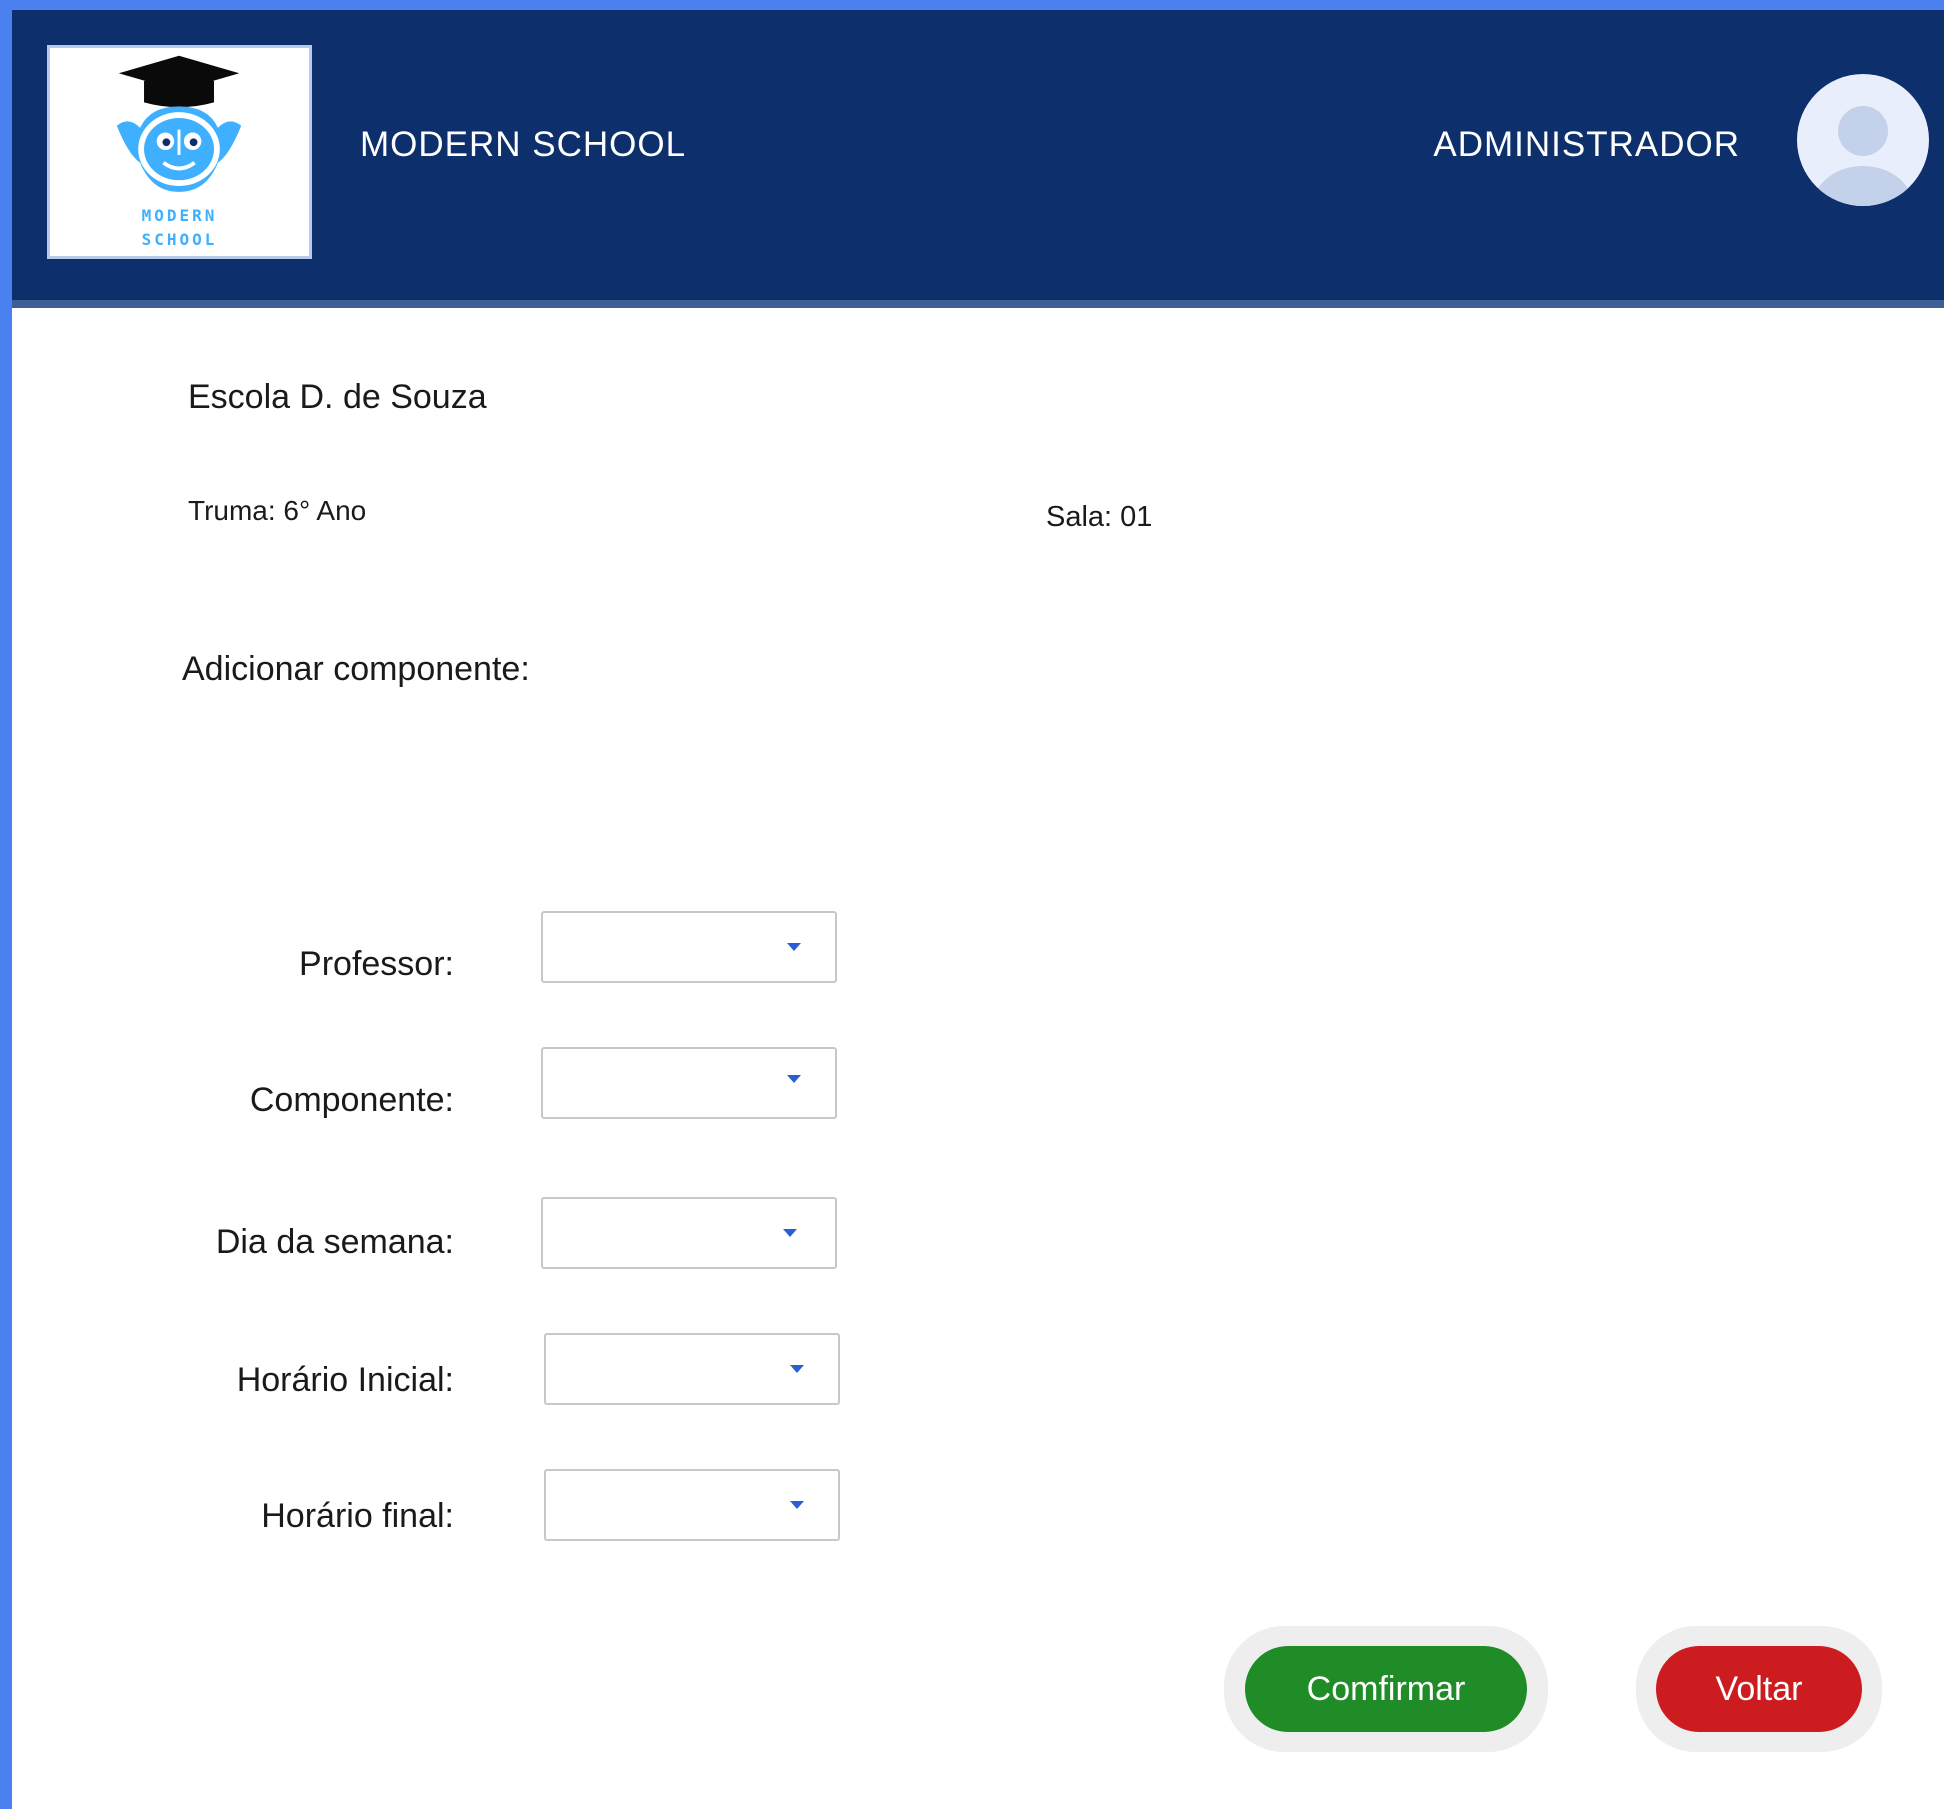 This screenshot has height=1809, width=1944. I want to click on horario-inicial-label: Horário Inicial:, so click(345, 1380).